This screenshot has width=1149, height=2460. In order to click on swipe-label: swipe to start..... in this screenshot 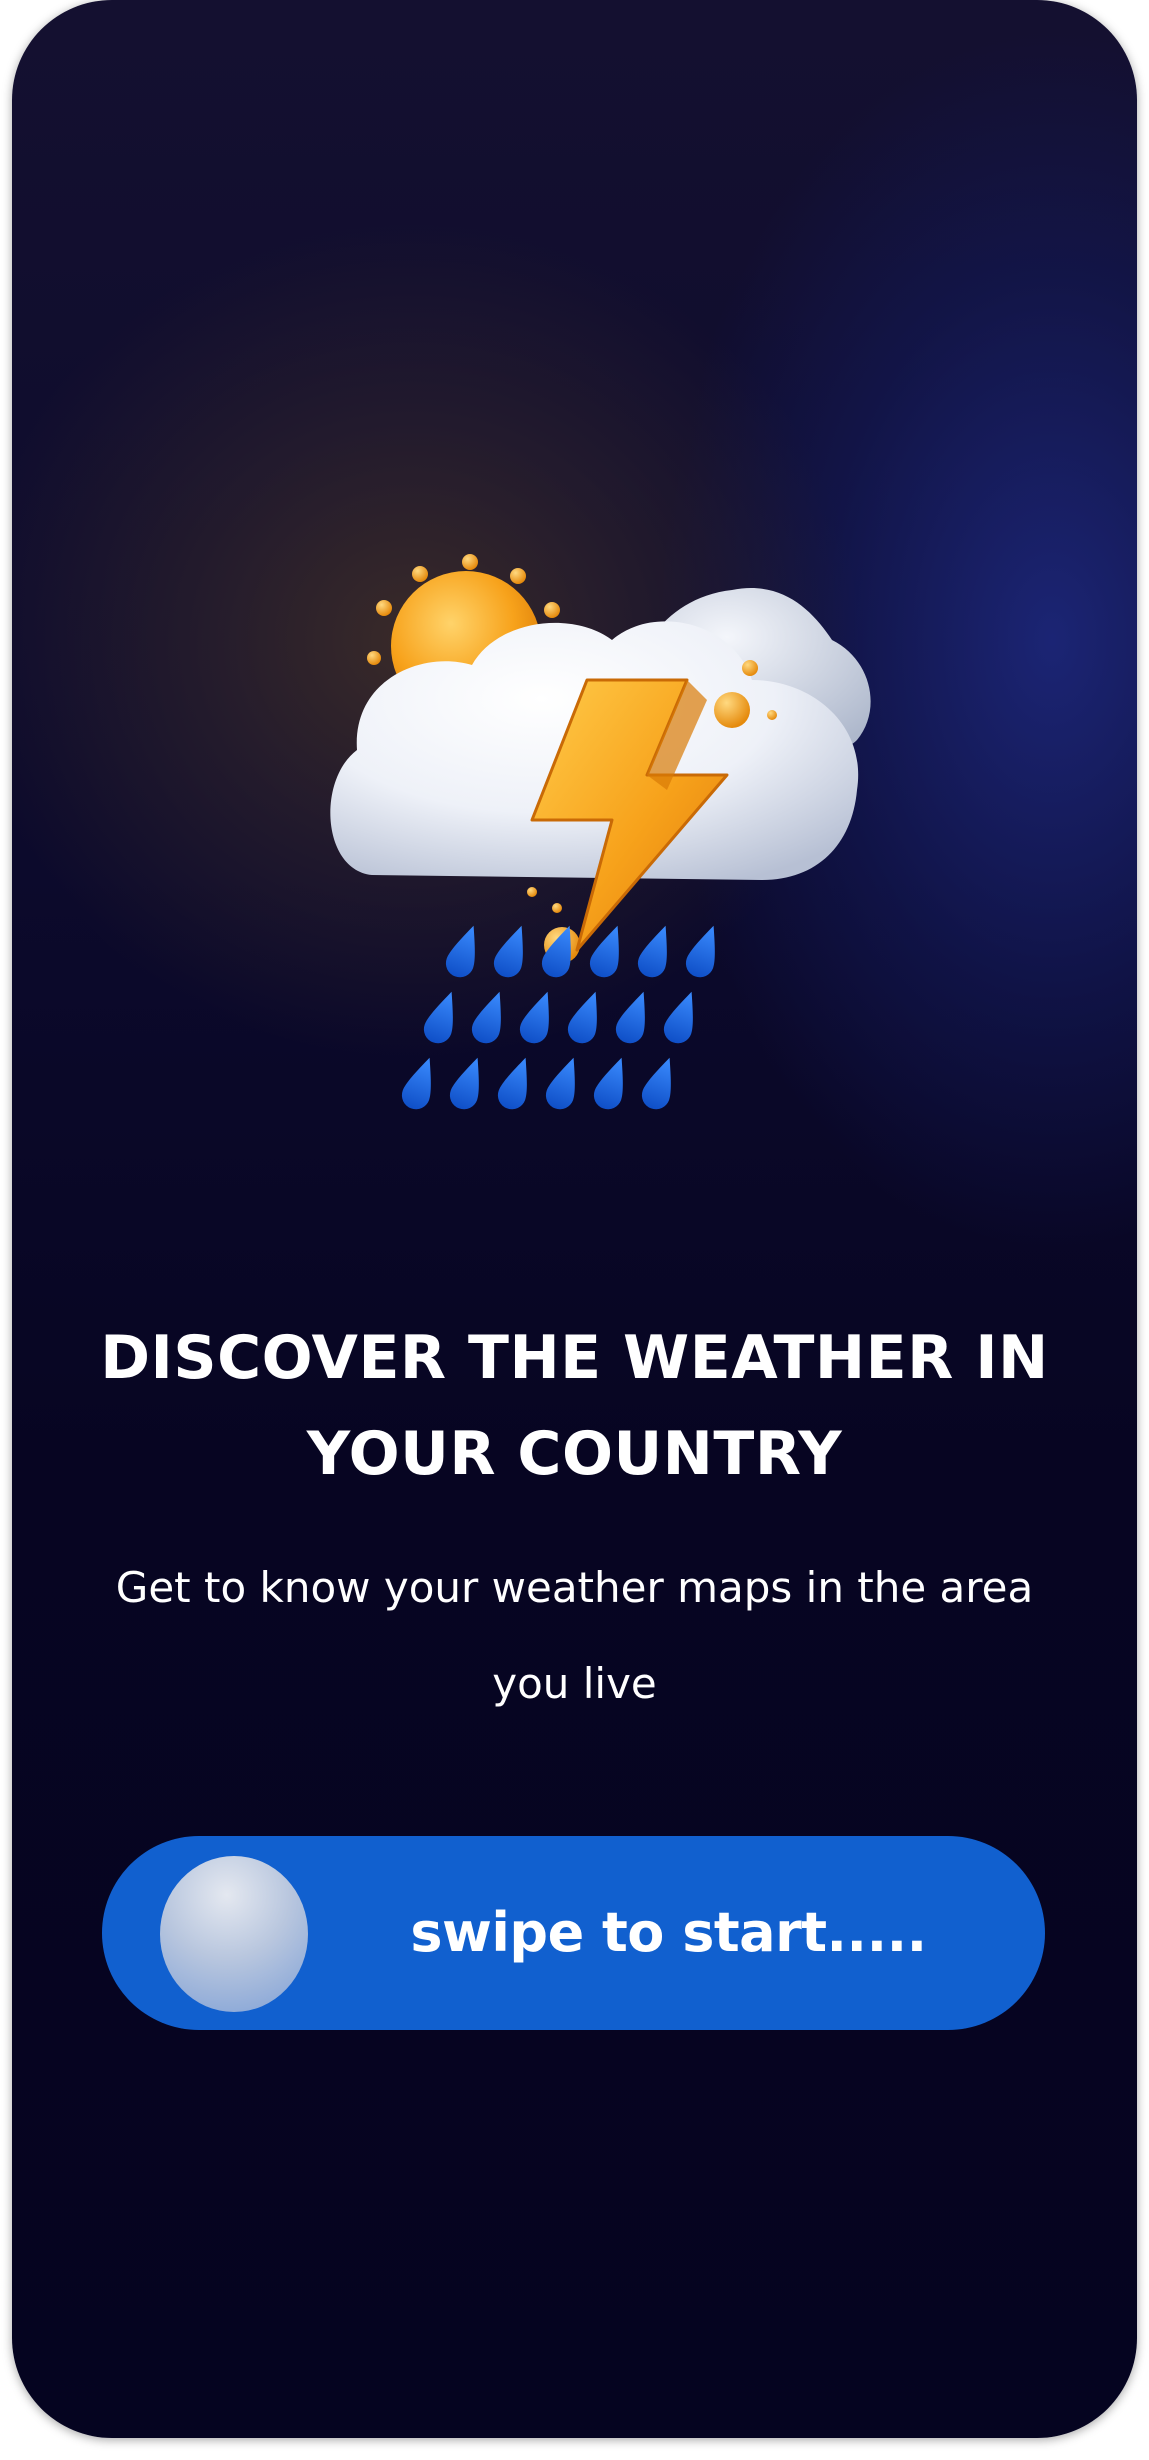, I will do `click(668, 1932)`.